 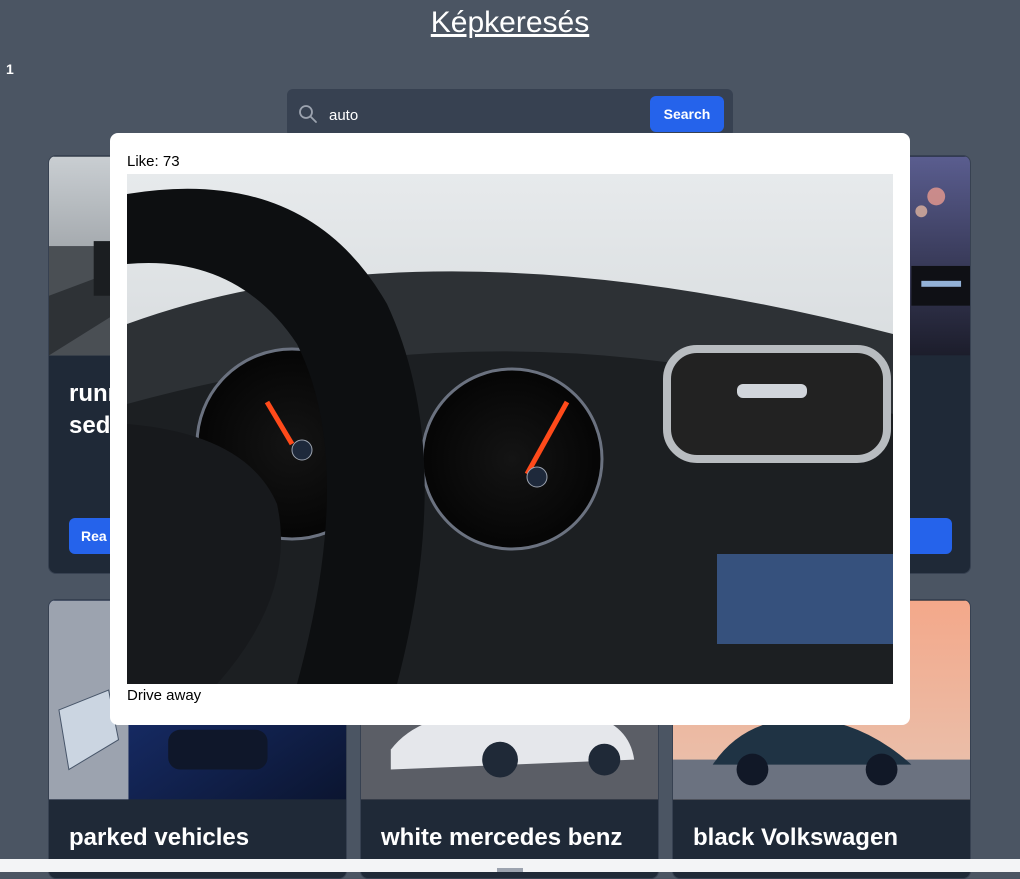 What do you see at coordinates (308, 114) in the screenshot?
I see `search-icon` at bounding box center [308, 114].